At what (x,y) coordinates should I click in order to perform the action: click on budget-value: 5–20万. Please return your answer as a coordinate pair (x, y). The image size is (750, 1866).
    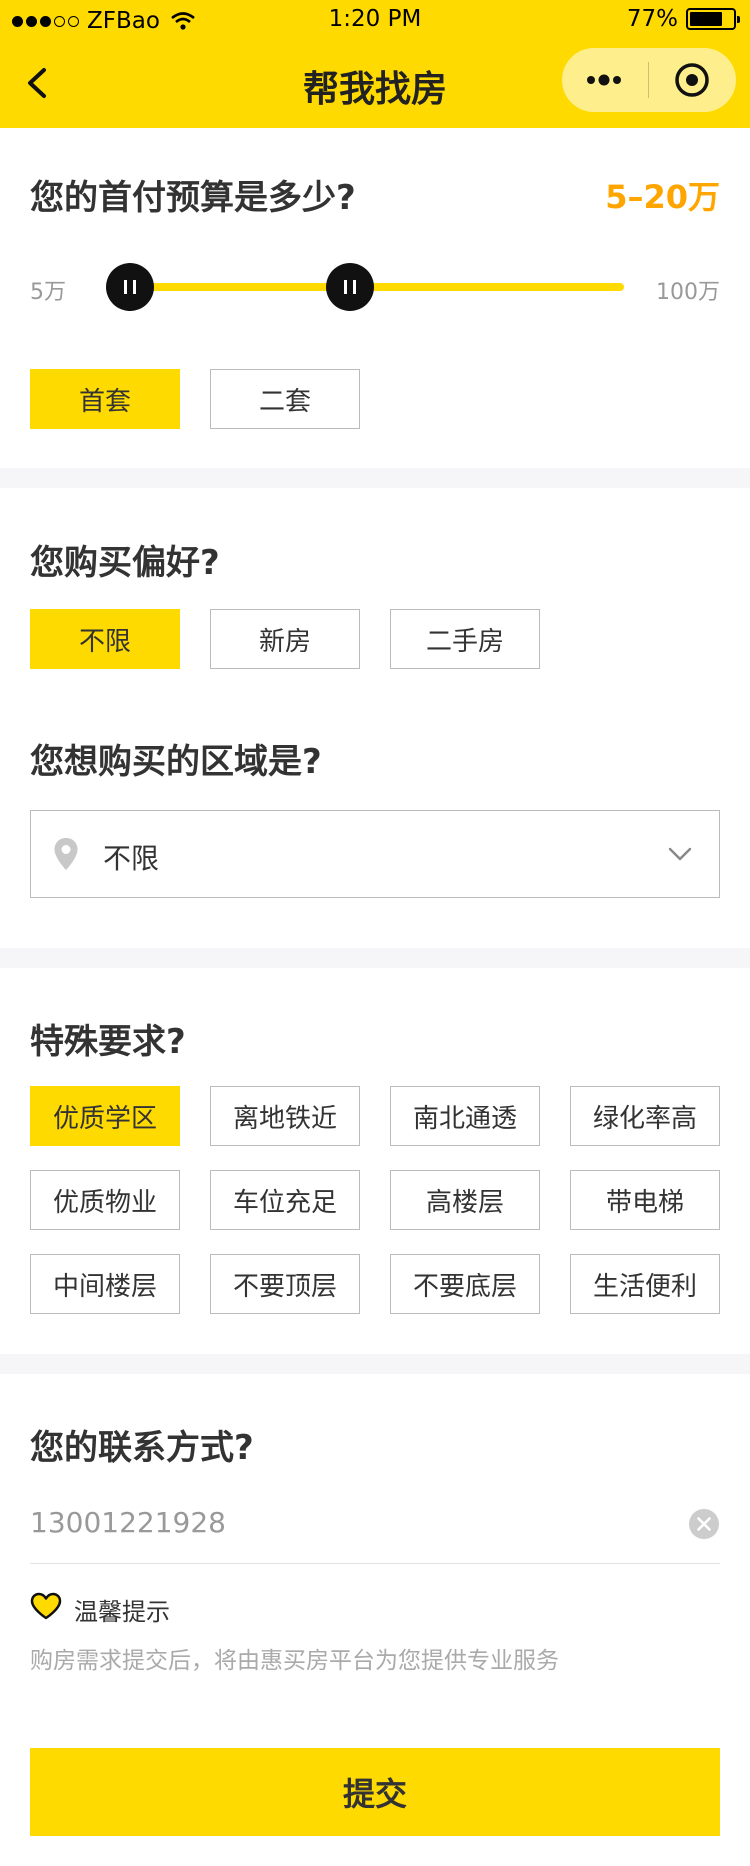
    Looking at the image, I should click on (662, 197).